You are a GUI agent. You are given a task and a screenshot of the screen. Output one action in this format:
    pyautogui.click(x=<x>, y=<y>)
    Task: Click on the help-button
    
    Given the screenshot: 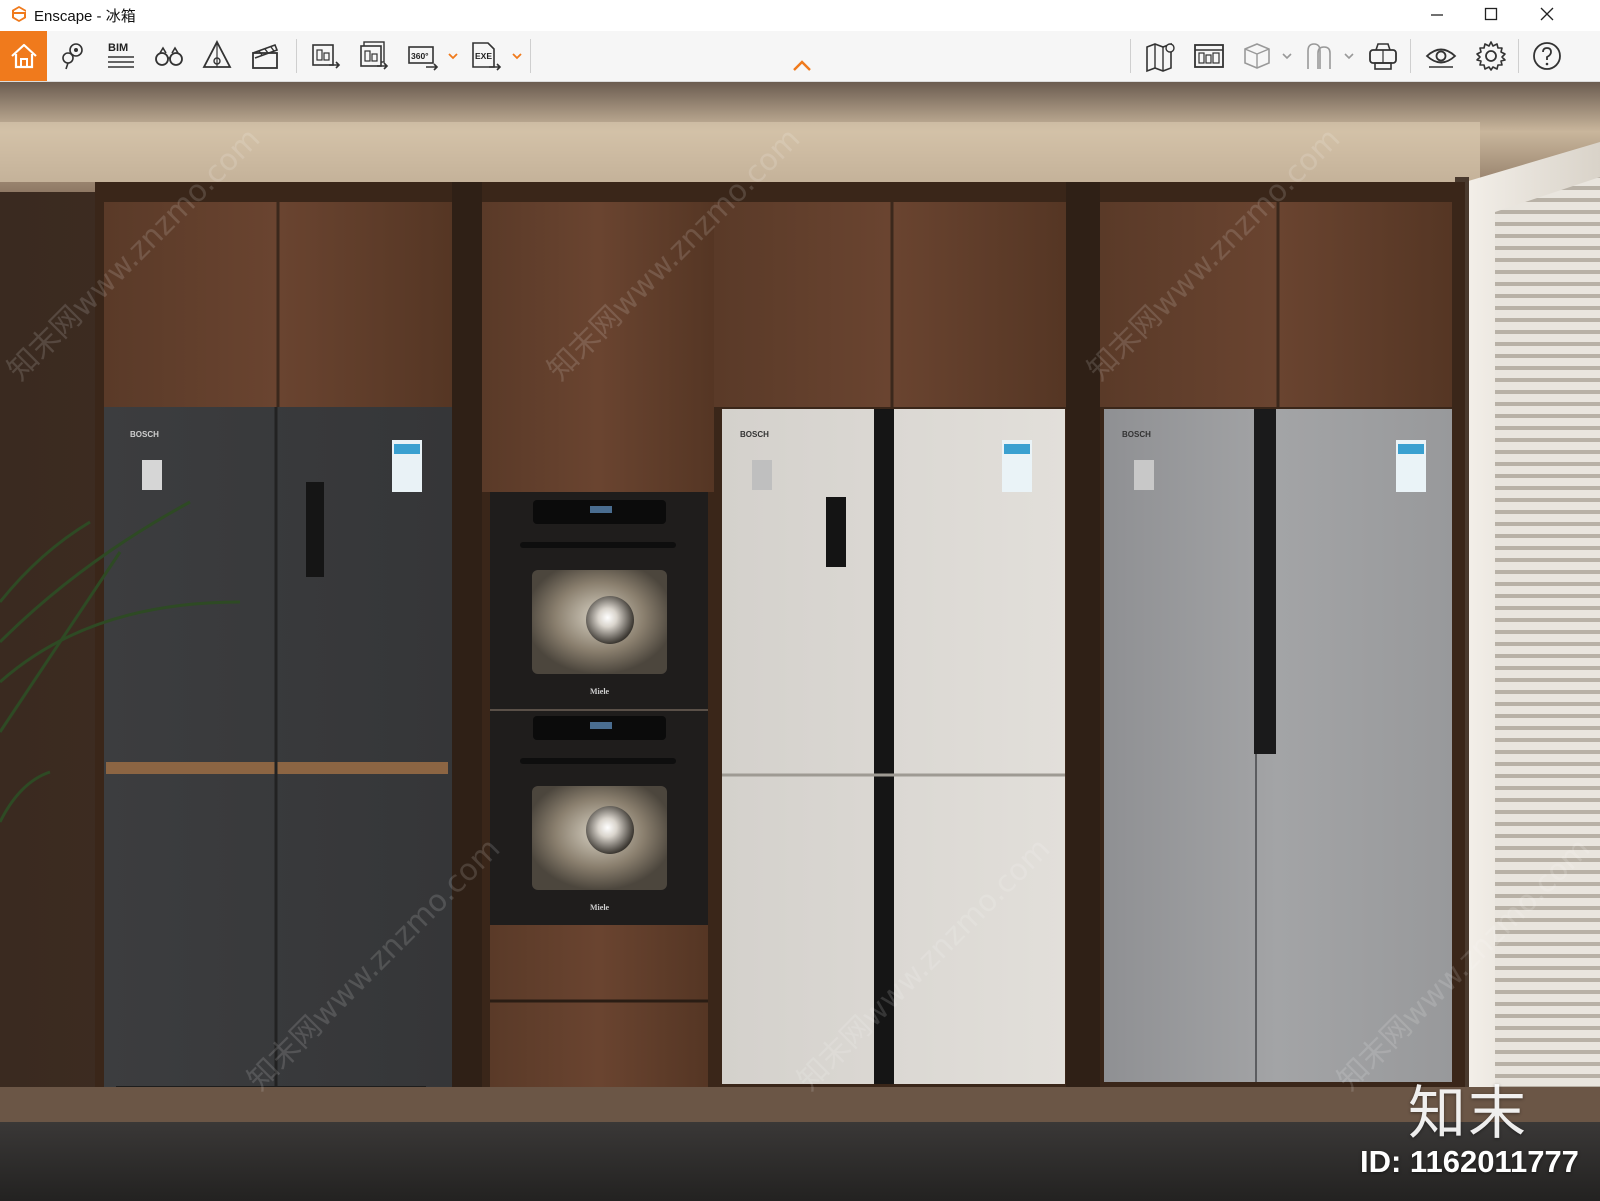 What is the action you would take?
    pyautogui.click(x=1547, y=56)
    